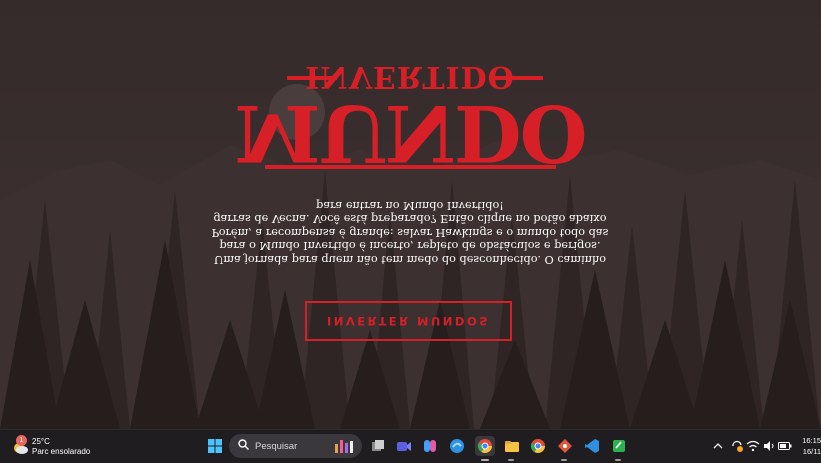 The height and width of the screenshot is (463, 821). Describe the element at coordinates (276, 446) in the screenshot. I see `search-placeholder: Pesquisar` at that location.